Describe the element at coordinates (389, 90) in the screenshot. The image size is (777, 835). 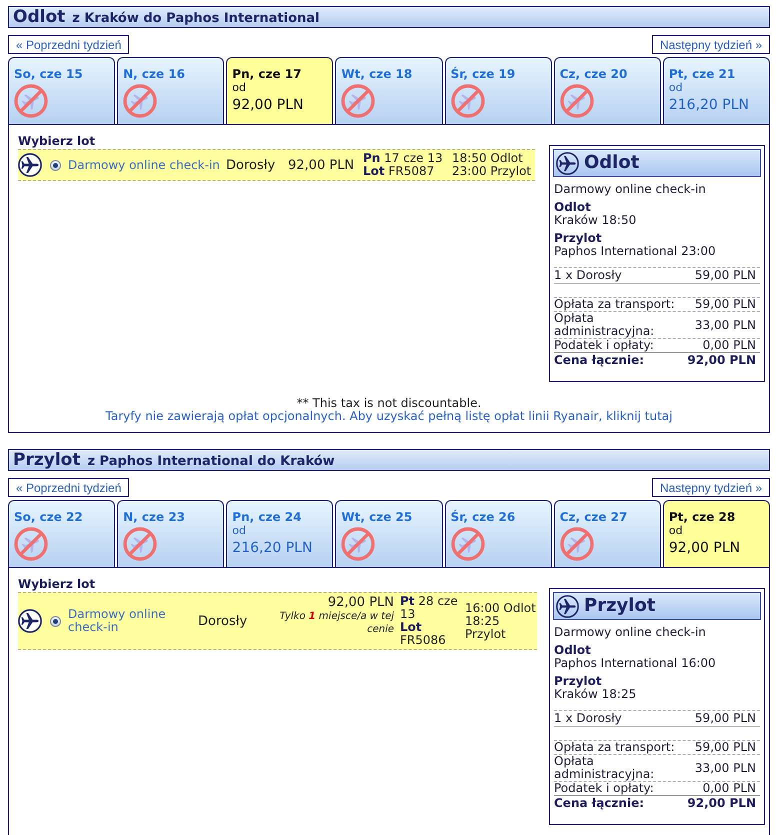
I see `day-tab: Wt, cze 18` at that location.